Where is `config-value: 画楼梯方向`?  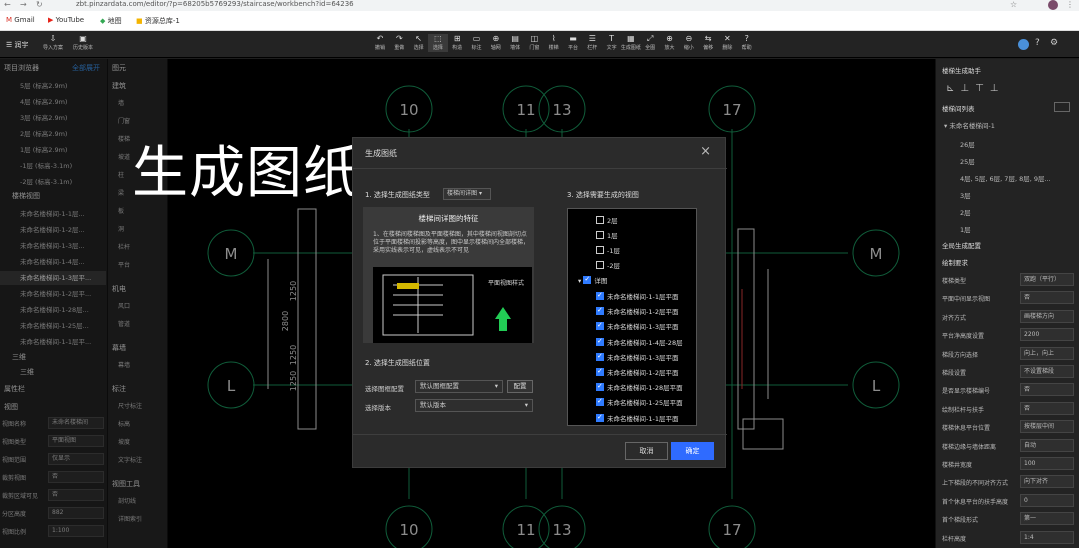
config-value: 画楼梯方向 is located at coordinates (1047, 316).